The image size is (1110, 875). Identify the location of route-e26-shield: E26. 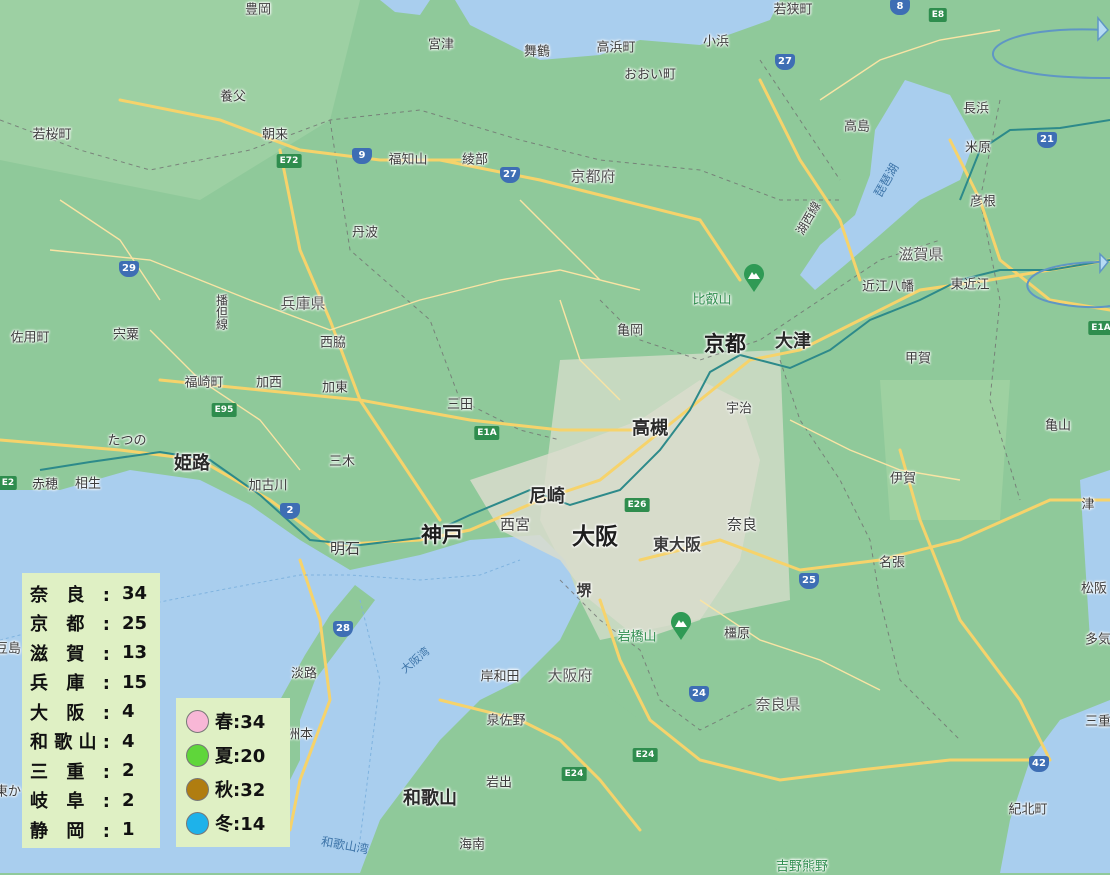
(637, 505).